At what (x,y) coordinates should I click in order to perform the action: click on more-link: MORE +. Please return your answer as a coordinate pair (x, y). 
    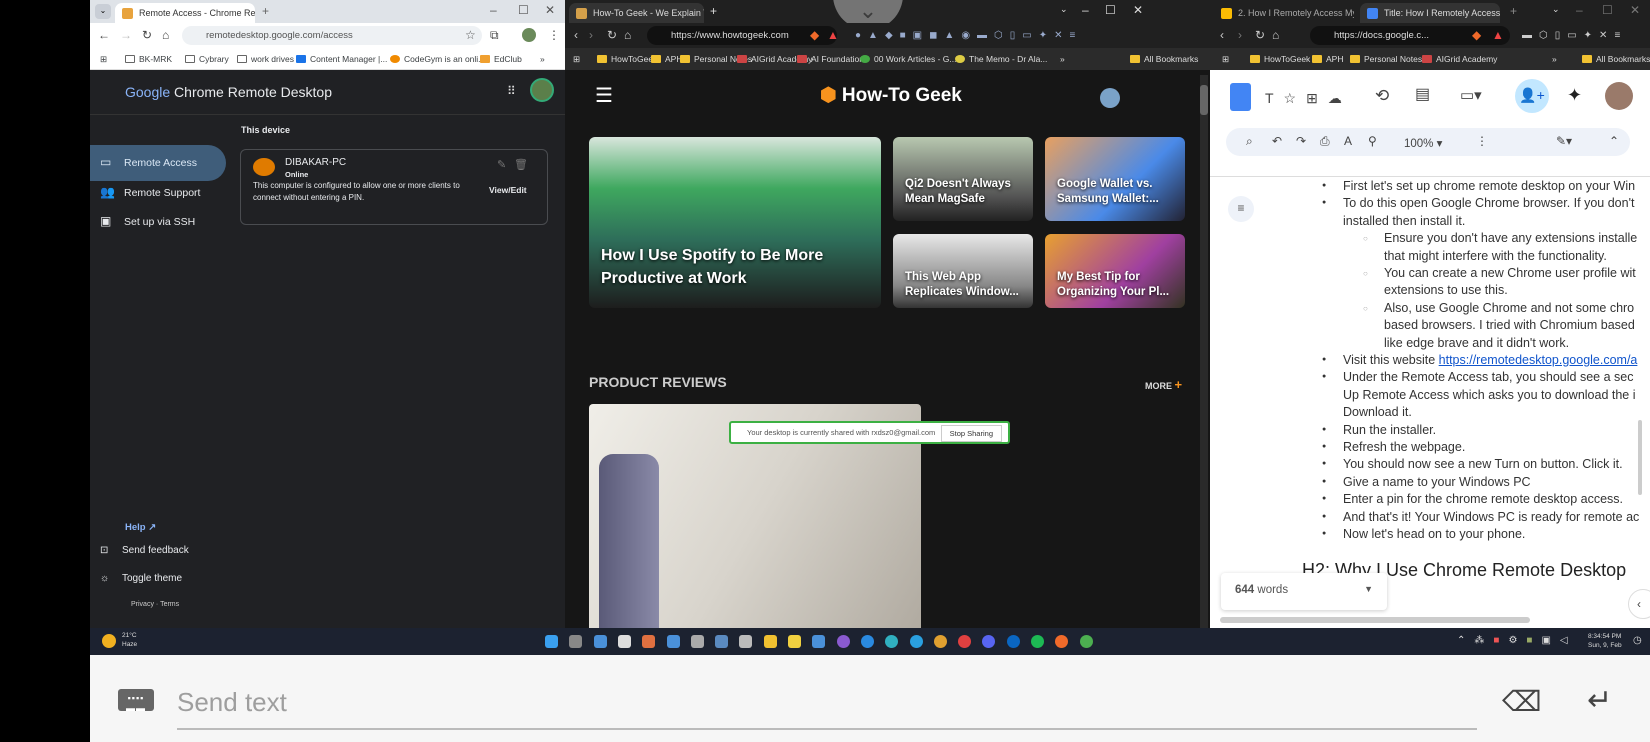
    Looking at the image, I should click on (1163, 384).